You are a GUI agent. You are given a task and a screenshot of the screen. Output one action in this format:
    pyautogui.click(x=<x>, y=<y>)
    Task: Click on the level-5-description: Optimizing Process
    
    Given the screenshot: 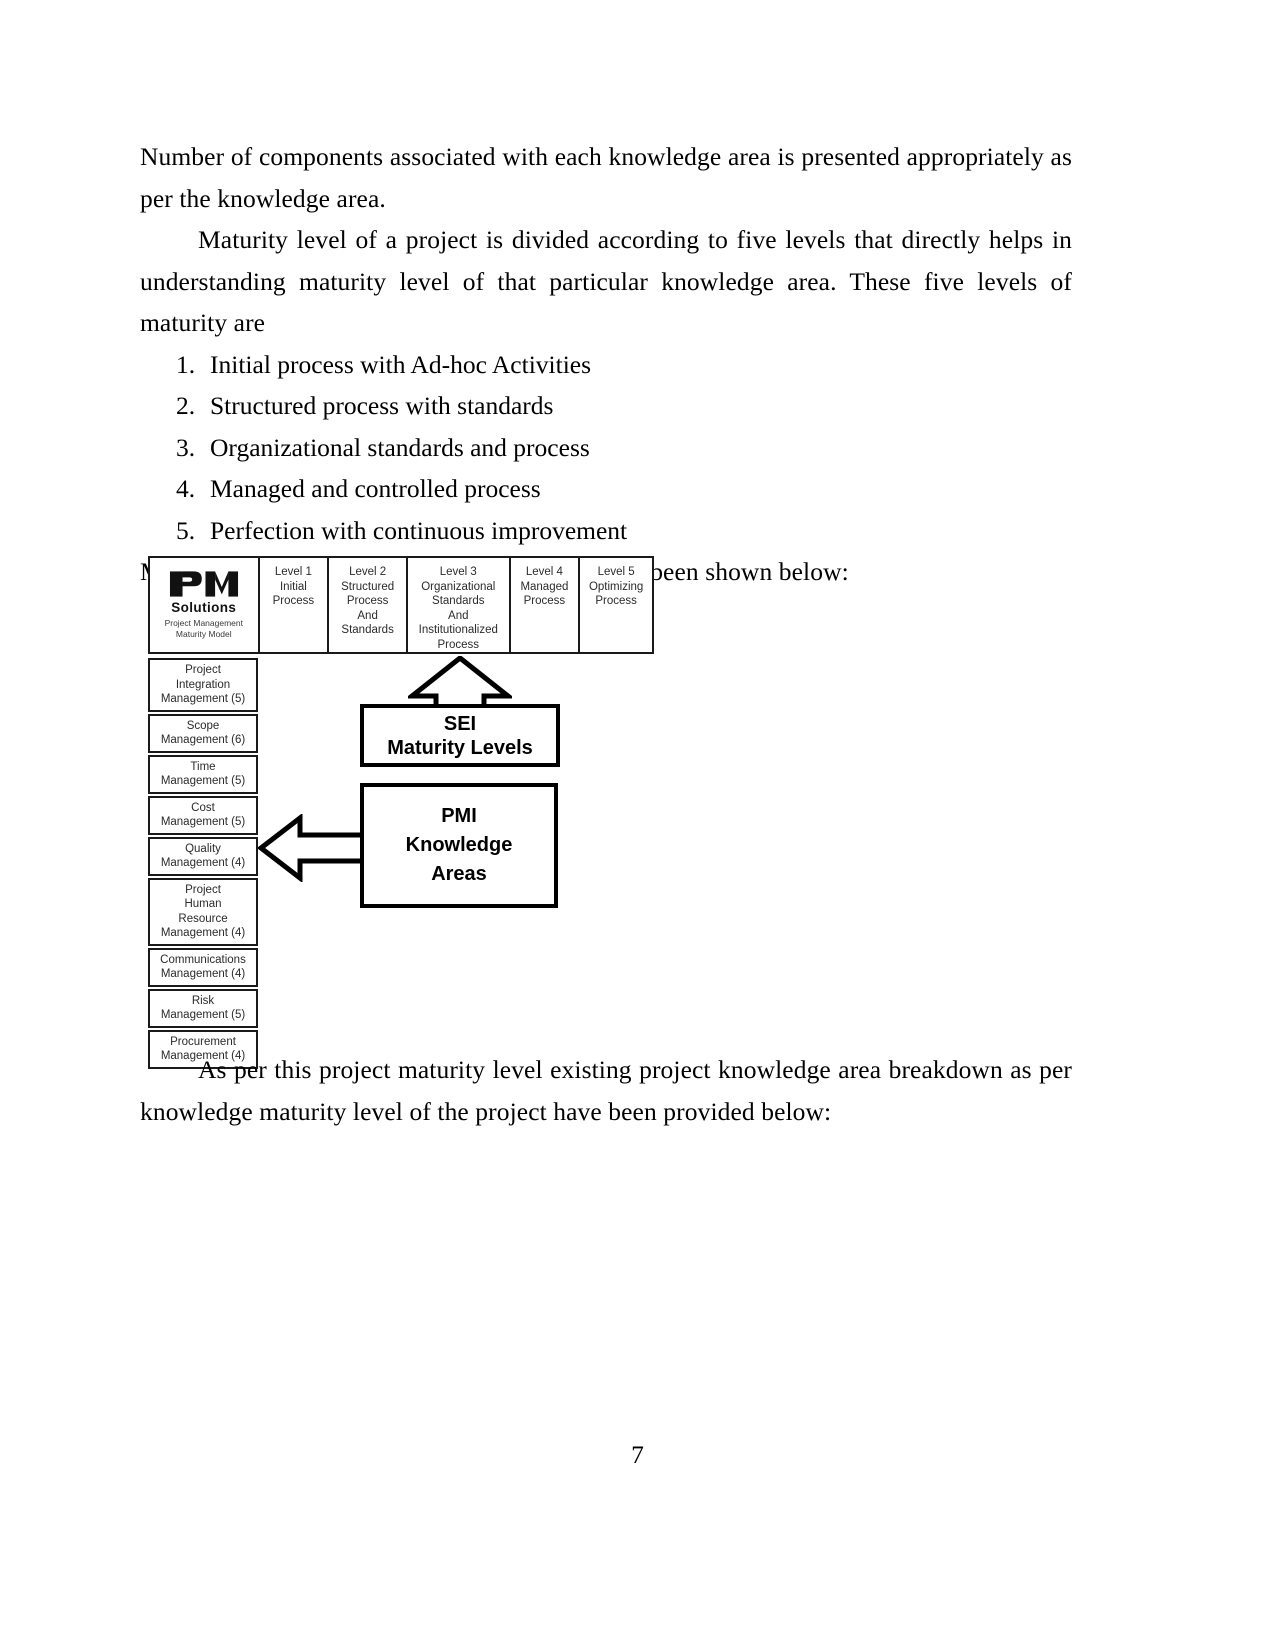 What is the action you would take?
    pyautogui.click(x=616, y=594)
    